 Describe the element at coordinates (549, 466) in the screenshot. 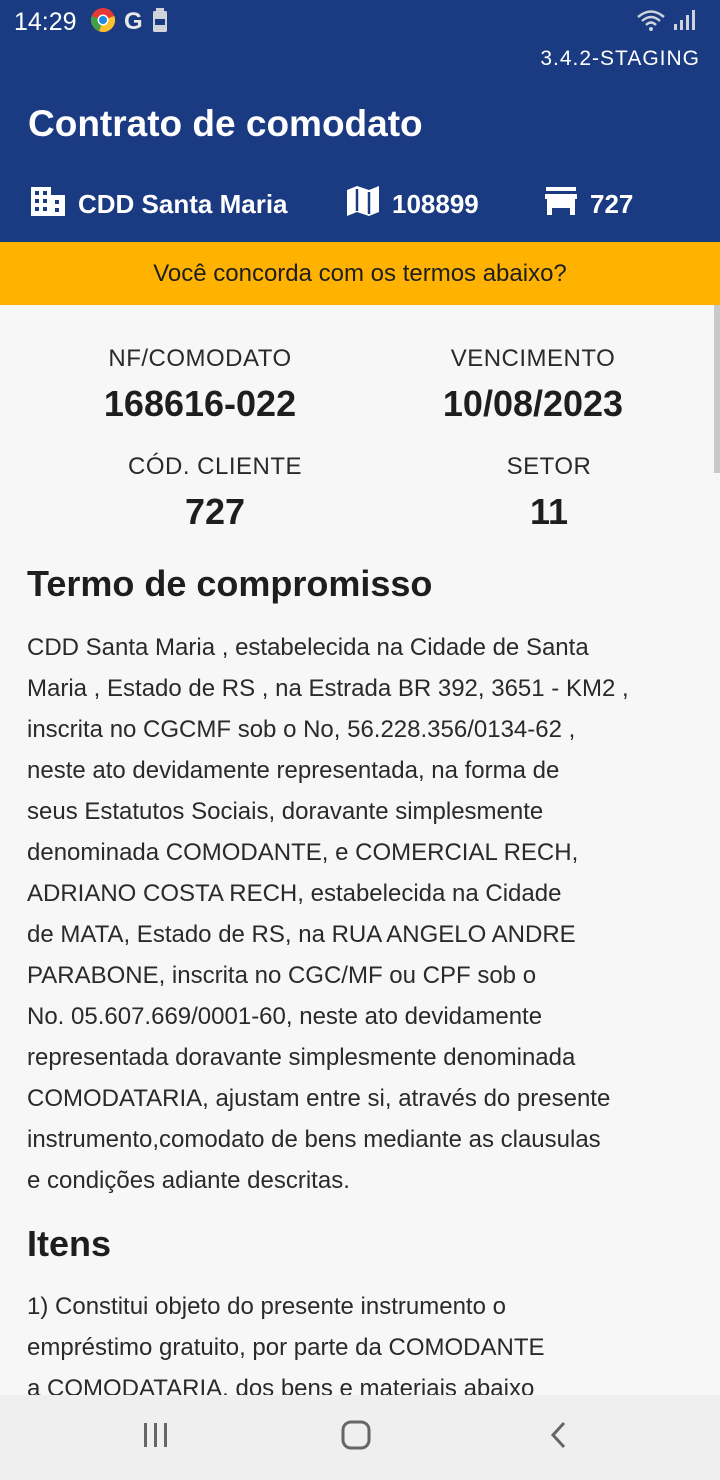

I see `sector-label: SETOR` at that location.